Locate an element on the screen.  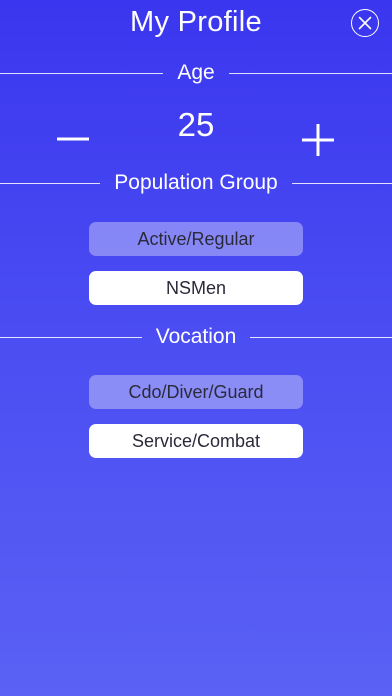
option-cdo-diver-guard: Cdo/Diver/Guard is located at coordinates (196, 392).